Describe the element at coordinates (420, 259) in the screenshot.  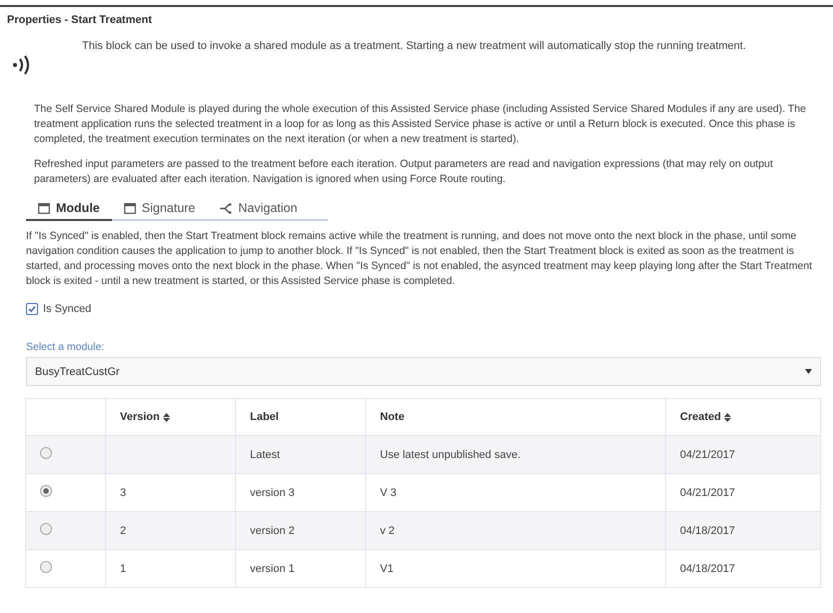
I see `description-text: If "Is Synced" is enabled, then the Start Treatment block remains active while the treatment is running, and does not move onto the next block in the phase, until some navigation condition causes the application to jump to another block. If "Is Synced" is not enabled, then the Start Treatment block is exited as soon as the treatment is started, and processing moves onto the next block in the phase. When "Is Synced" is not enabled, the asynced treatment may keep playing long after the Start Treatment block is exited - until a new treatment is started, or this Assisted Service phase is completed.` at that location.